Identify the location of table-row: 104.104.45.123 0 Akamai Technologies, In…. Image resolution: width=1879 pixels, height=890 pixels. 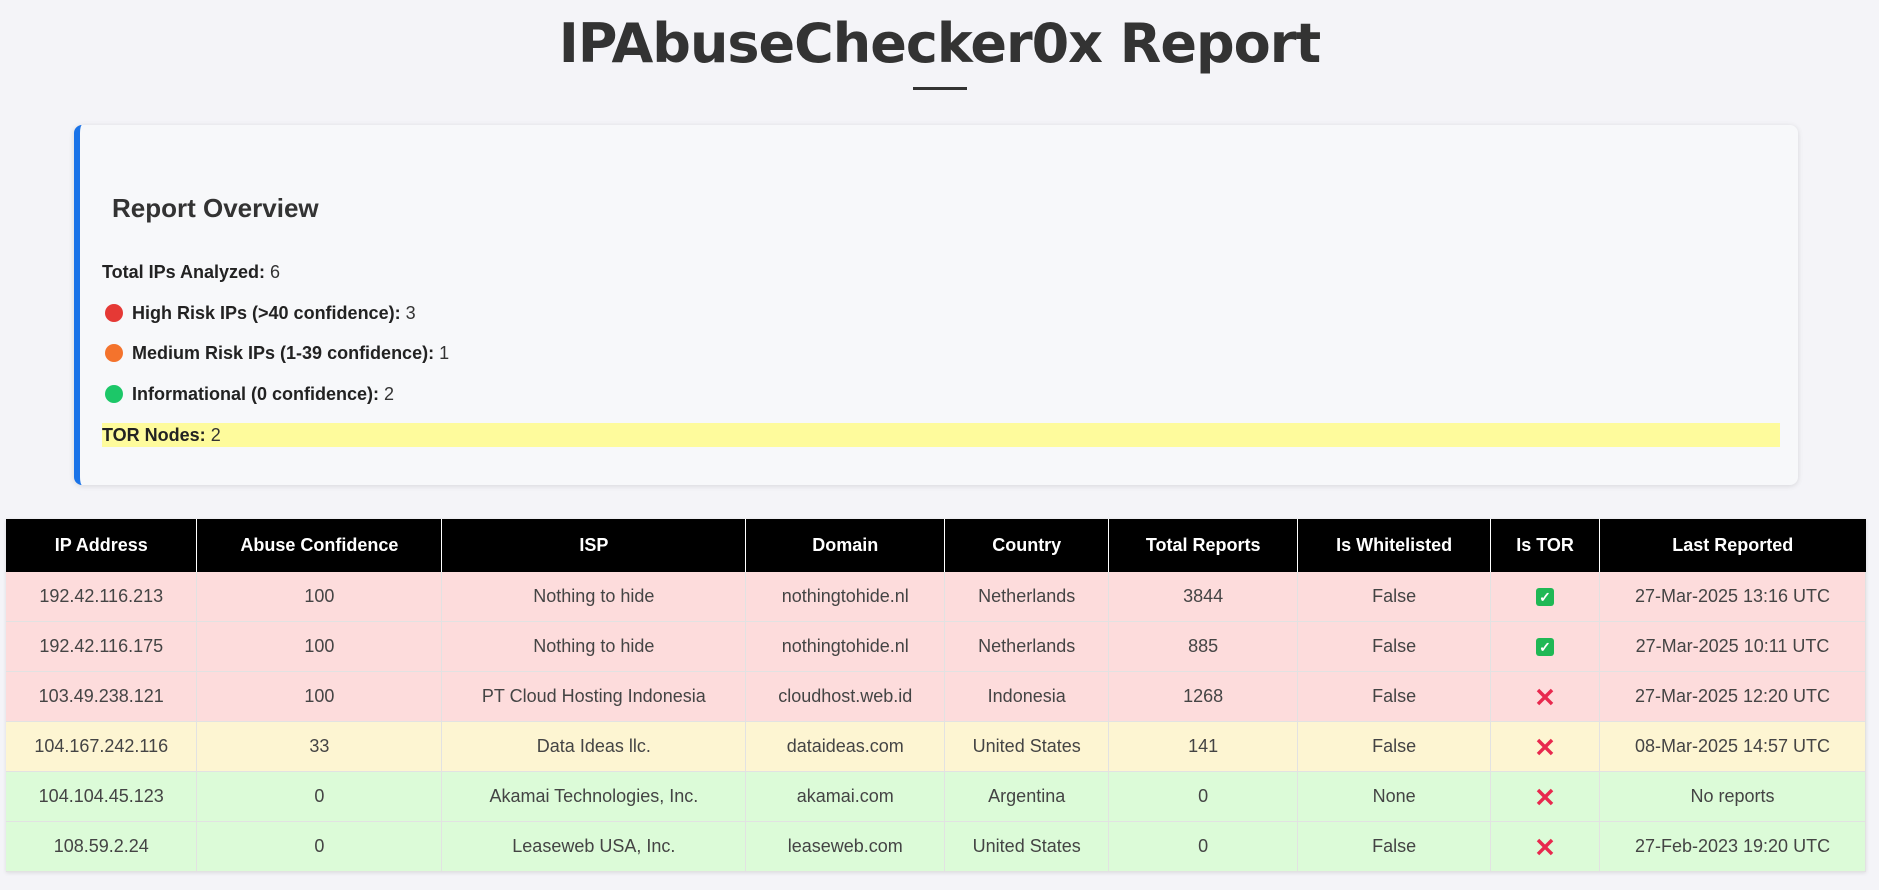
(936, 796).